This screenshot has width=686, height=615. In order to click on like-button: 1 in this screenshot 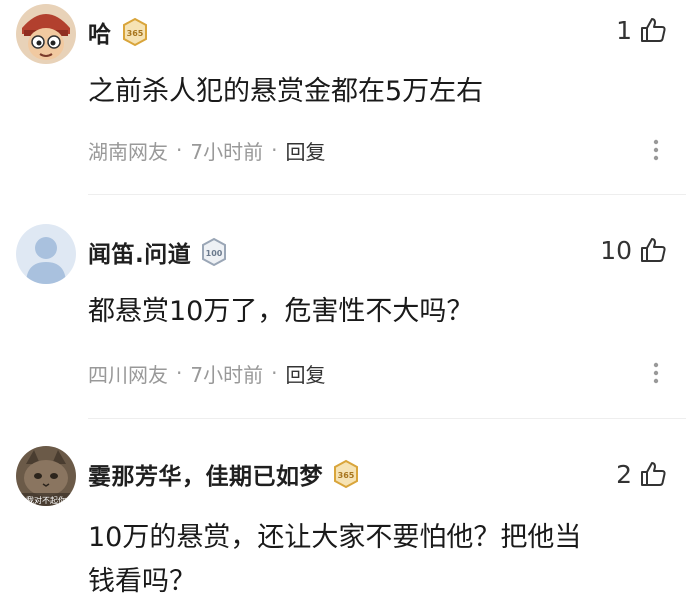, I will do `click(642, 30)`.